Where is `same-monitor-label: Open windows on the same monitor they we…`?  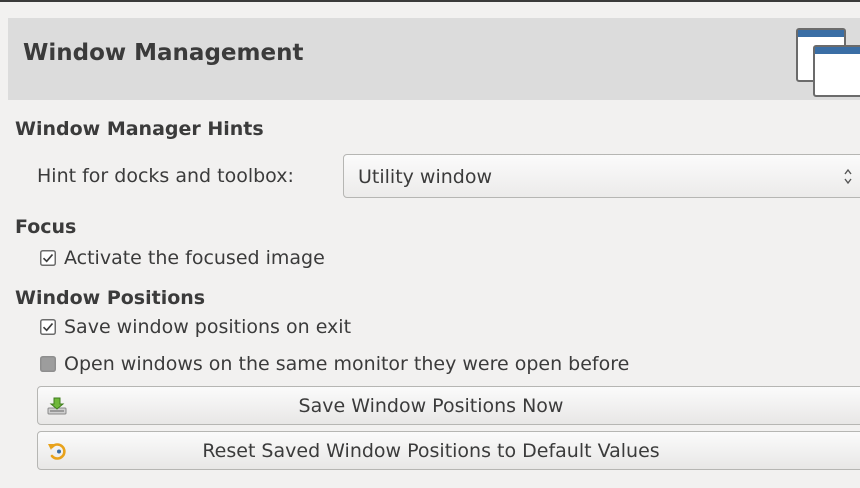
same-monitor-label: Open windows on the same monitor they we… is located at coordinates (347, 364).